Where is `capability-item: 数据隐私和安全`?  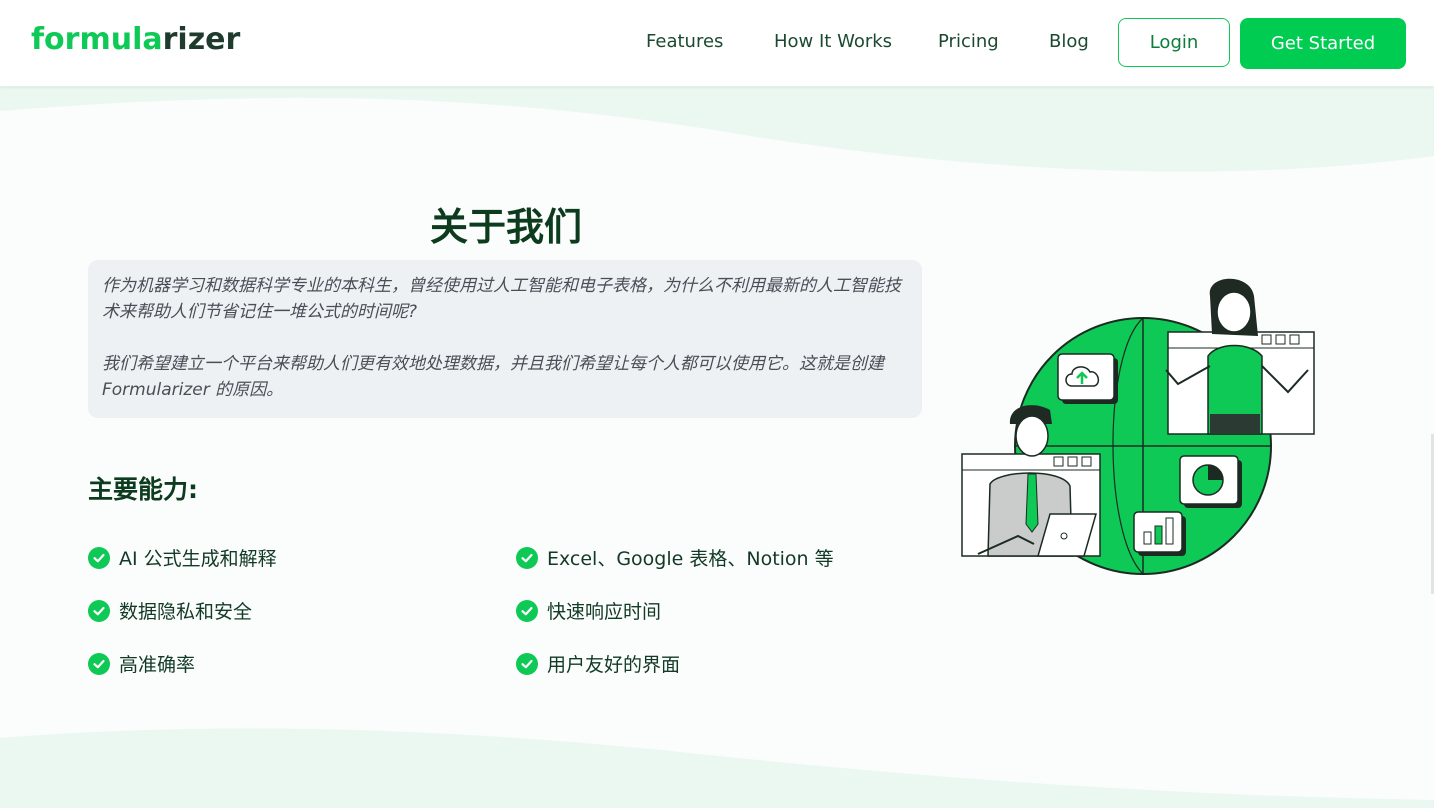 capability-item: 数据隐私和安全 is located at coordinates (170, 610).